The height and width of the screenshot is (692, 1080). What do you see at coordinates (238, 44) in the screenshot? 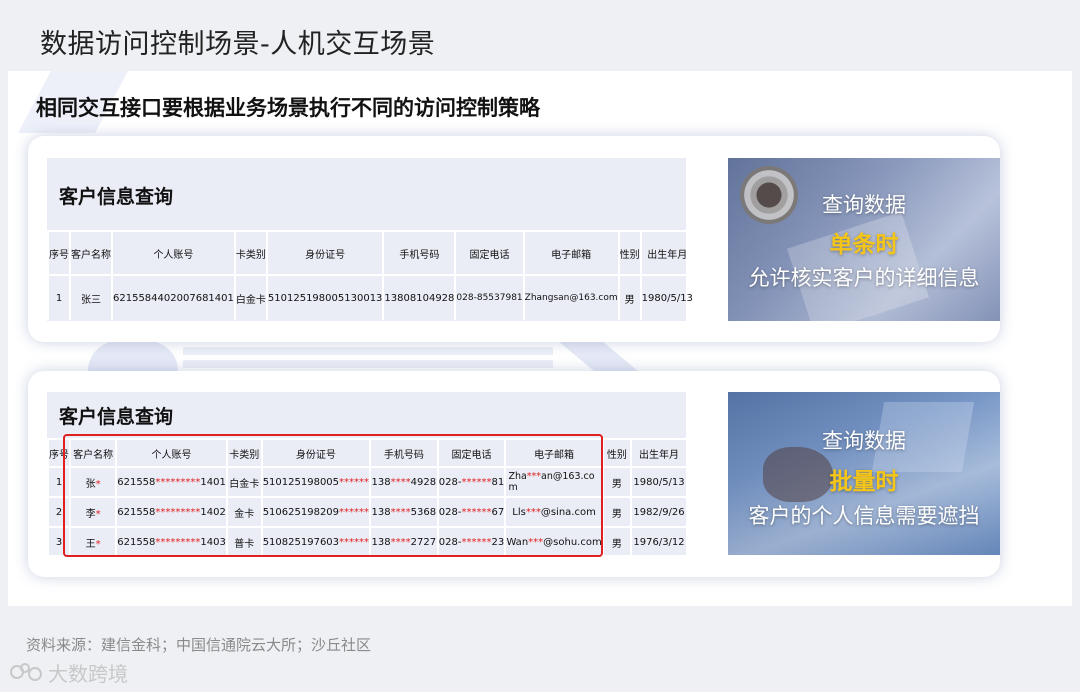
I see `page-title: 数据访问控制场景-人机交互场景` at bounding box center [238, 44].